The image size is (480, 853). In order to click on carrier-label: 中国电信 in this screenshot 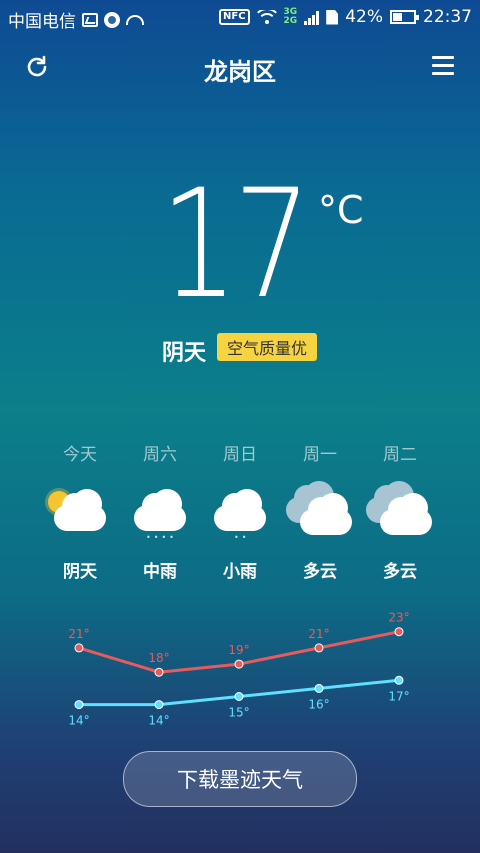, I will do `click(42, 22)`.